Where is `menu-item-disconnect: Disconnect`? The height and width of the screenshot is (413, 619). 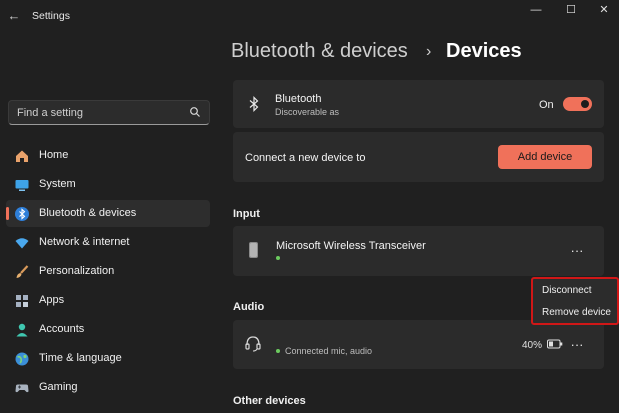
menu-item-disconnect: Disconnect is located at coordinates (575, 291).